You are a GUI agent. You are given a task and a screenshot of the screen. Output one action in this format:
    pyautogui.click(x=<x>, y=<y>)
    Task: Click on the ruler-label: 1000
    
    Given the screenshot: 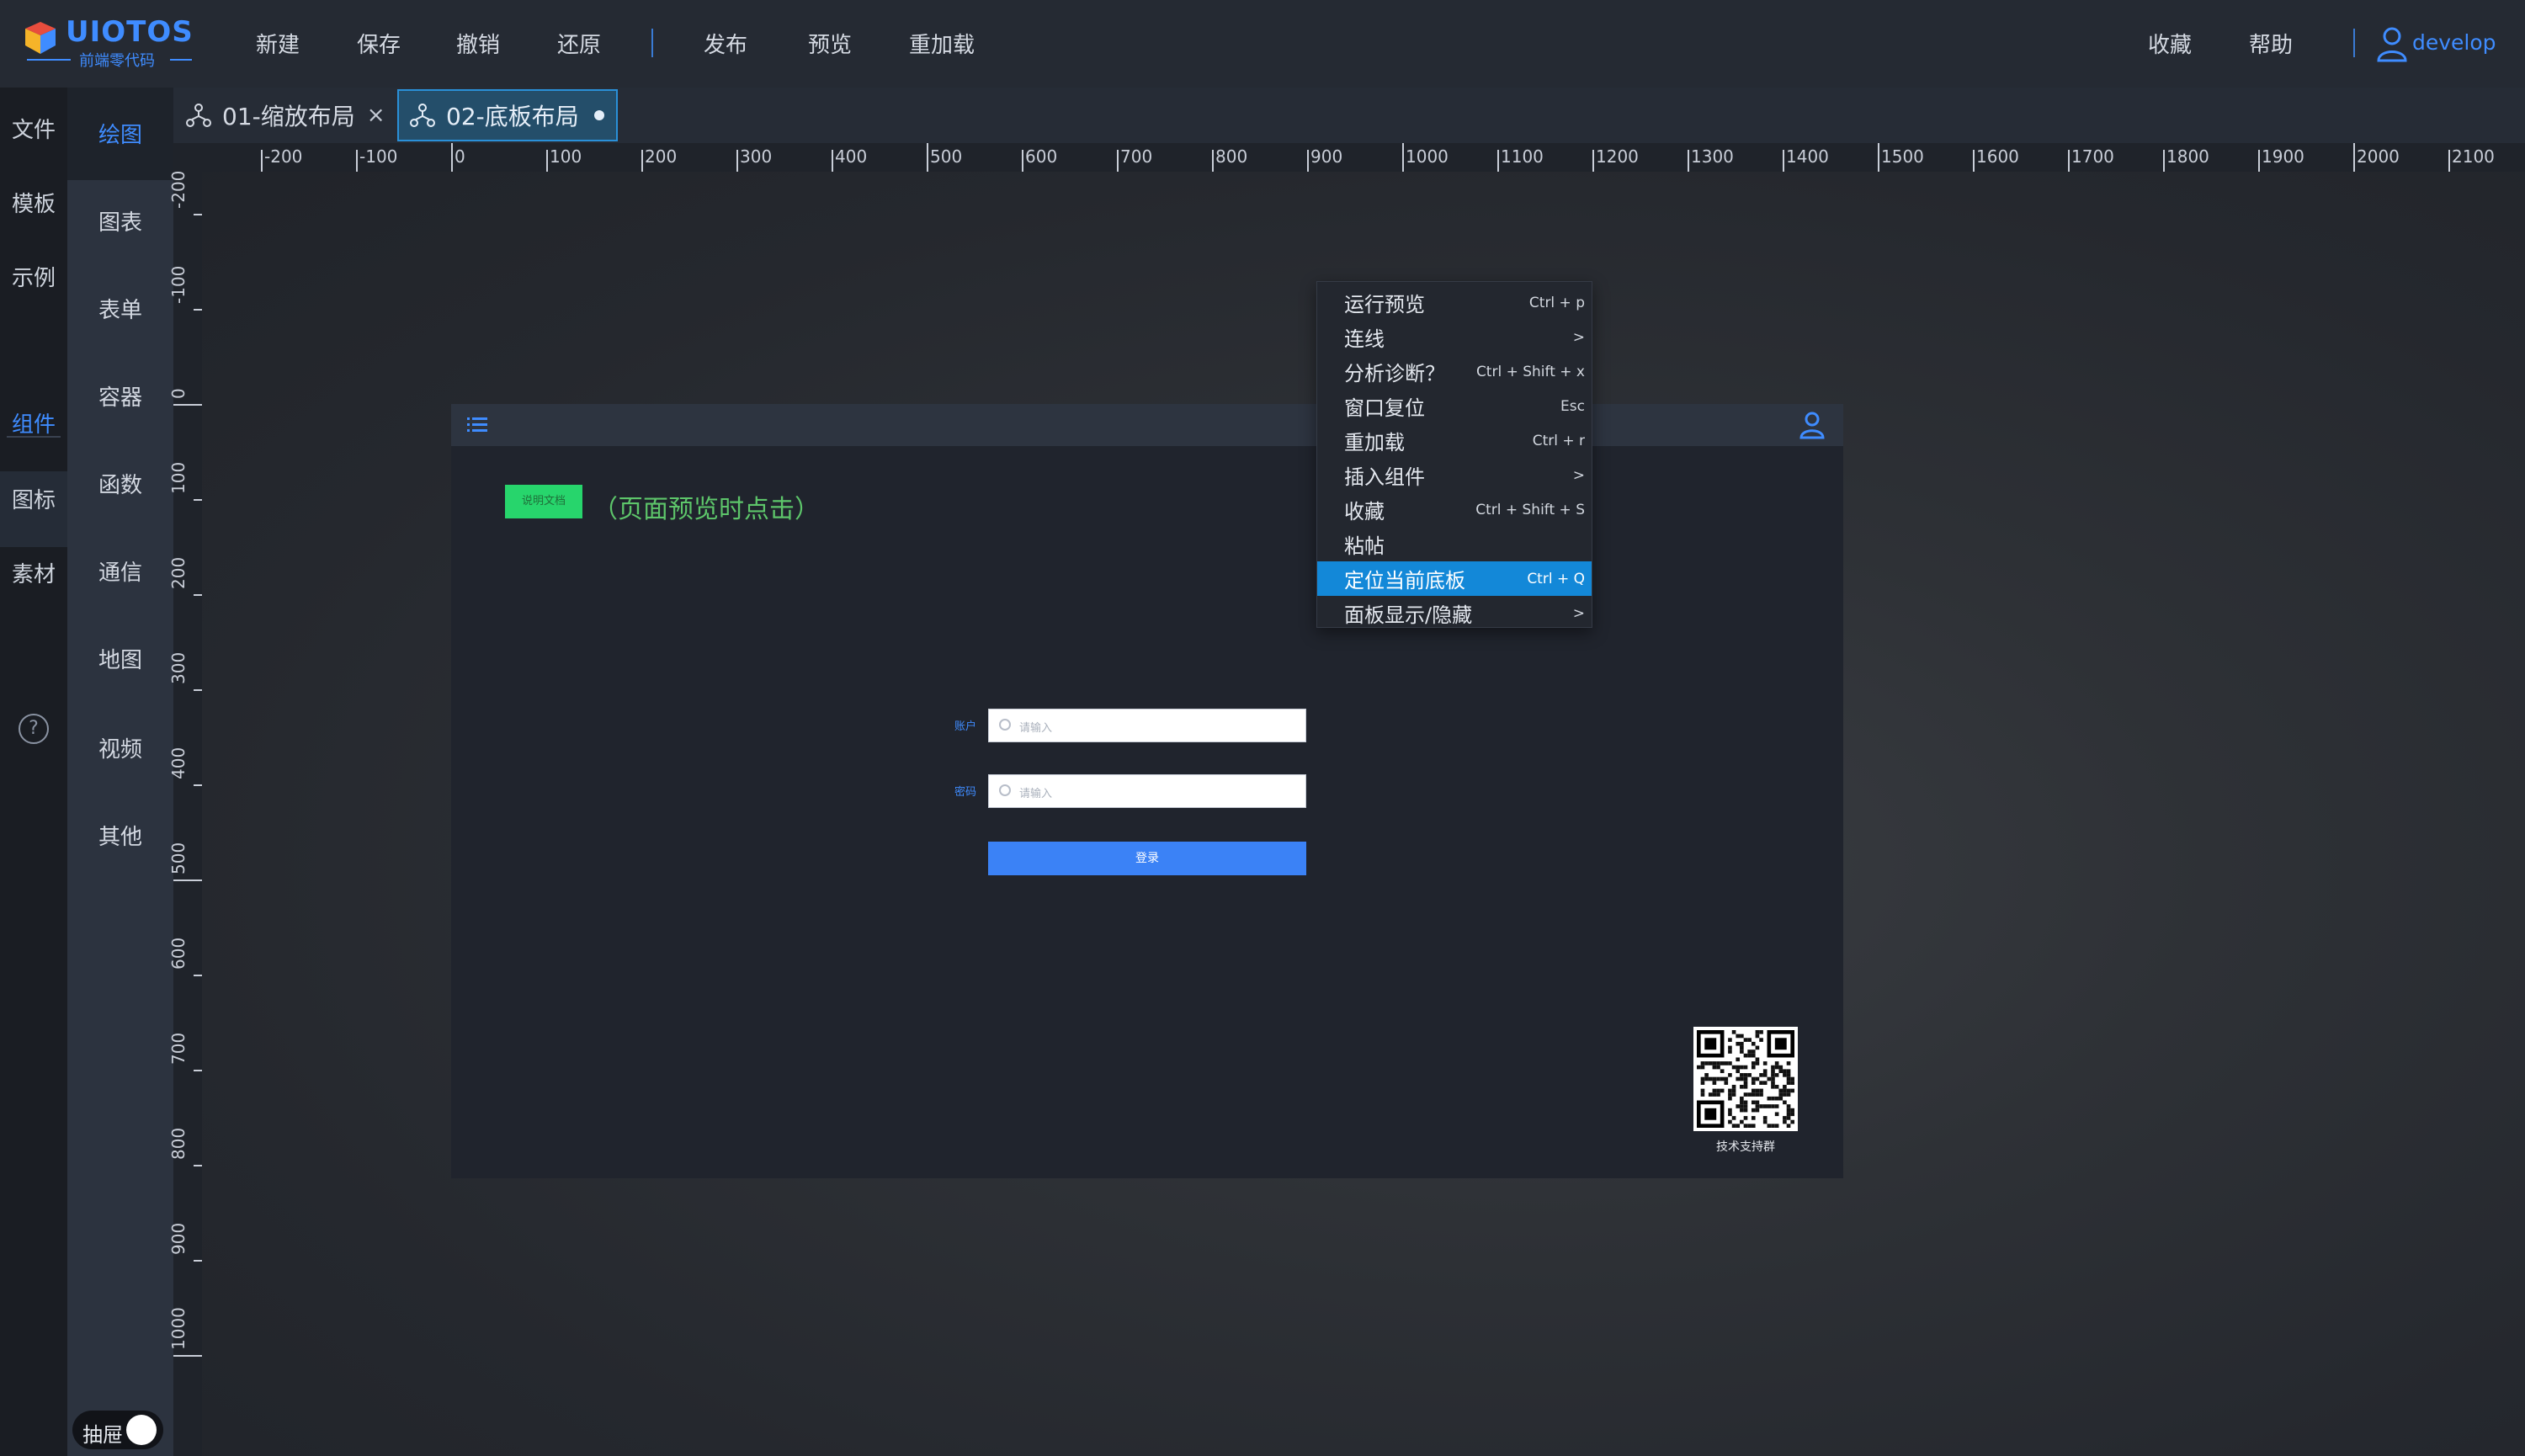 What is the action you would take?
    pyautogui.click(x=178, y=1328)
    